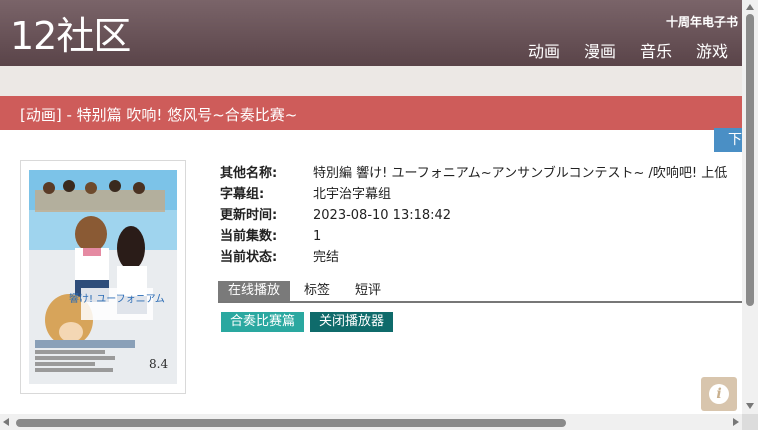 The width and height of the screenshot is (758, 430). What do you see at coordinates (291, 423) in the screenshot?
I see `horizontal-scroll-thumb` at bounding box center [291, 423].